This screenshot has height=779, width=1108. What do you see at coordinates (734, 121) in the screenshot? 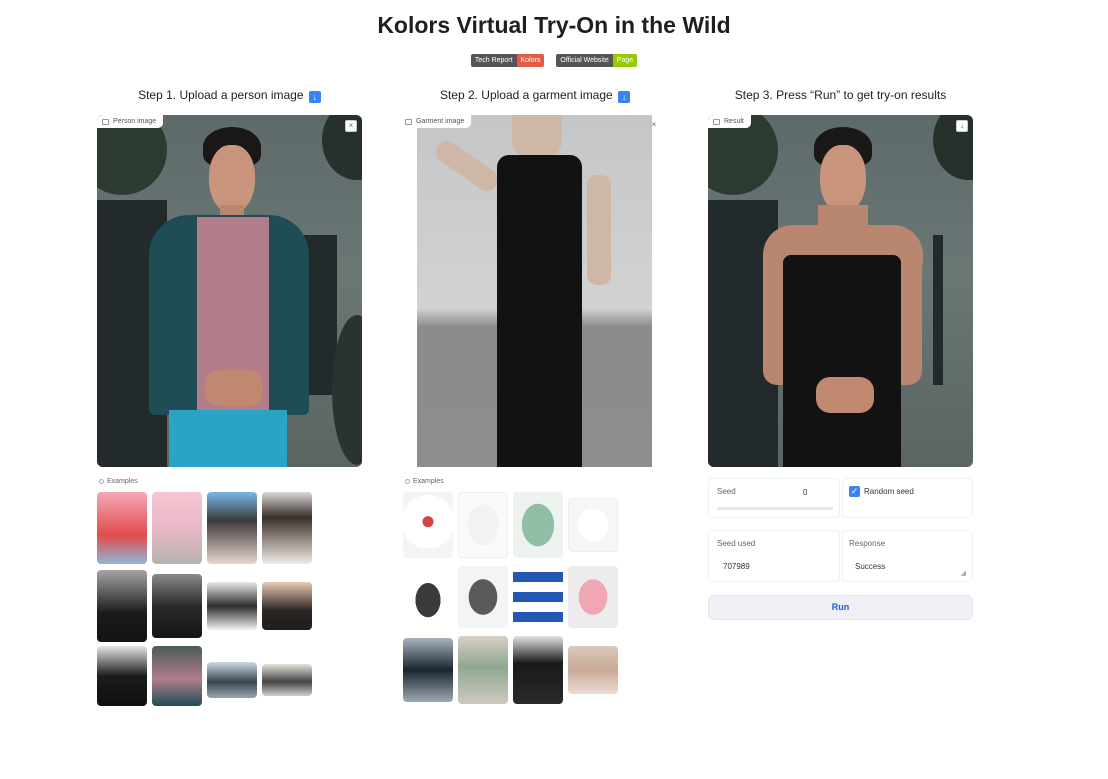
I see `result-label-text: Result` at bounding box center [734, 121].